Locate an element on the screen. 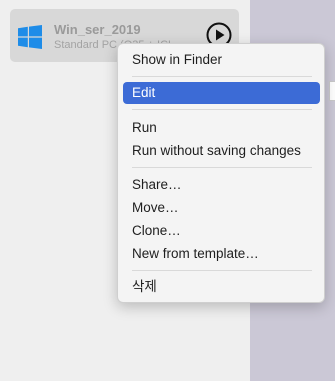 The height and width of the screenshot is (381, 335). windows-logo-icon is located at coordinates (30, 37).